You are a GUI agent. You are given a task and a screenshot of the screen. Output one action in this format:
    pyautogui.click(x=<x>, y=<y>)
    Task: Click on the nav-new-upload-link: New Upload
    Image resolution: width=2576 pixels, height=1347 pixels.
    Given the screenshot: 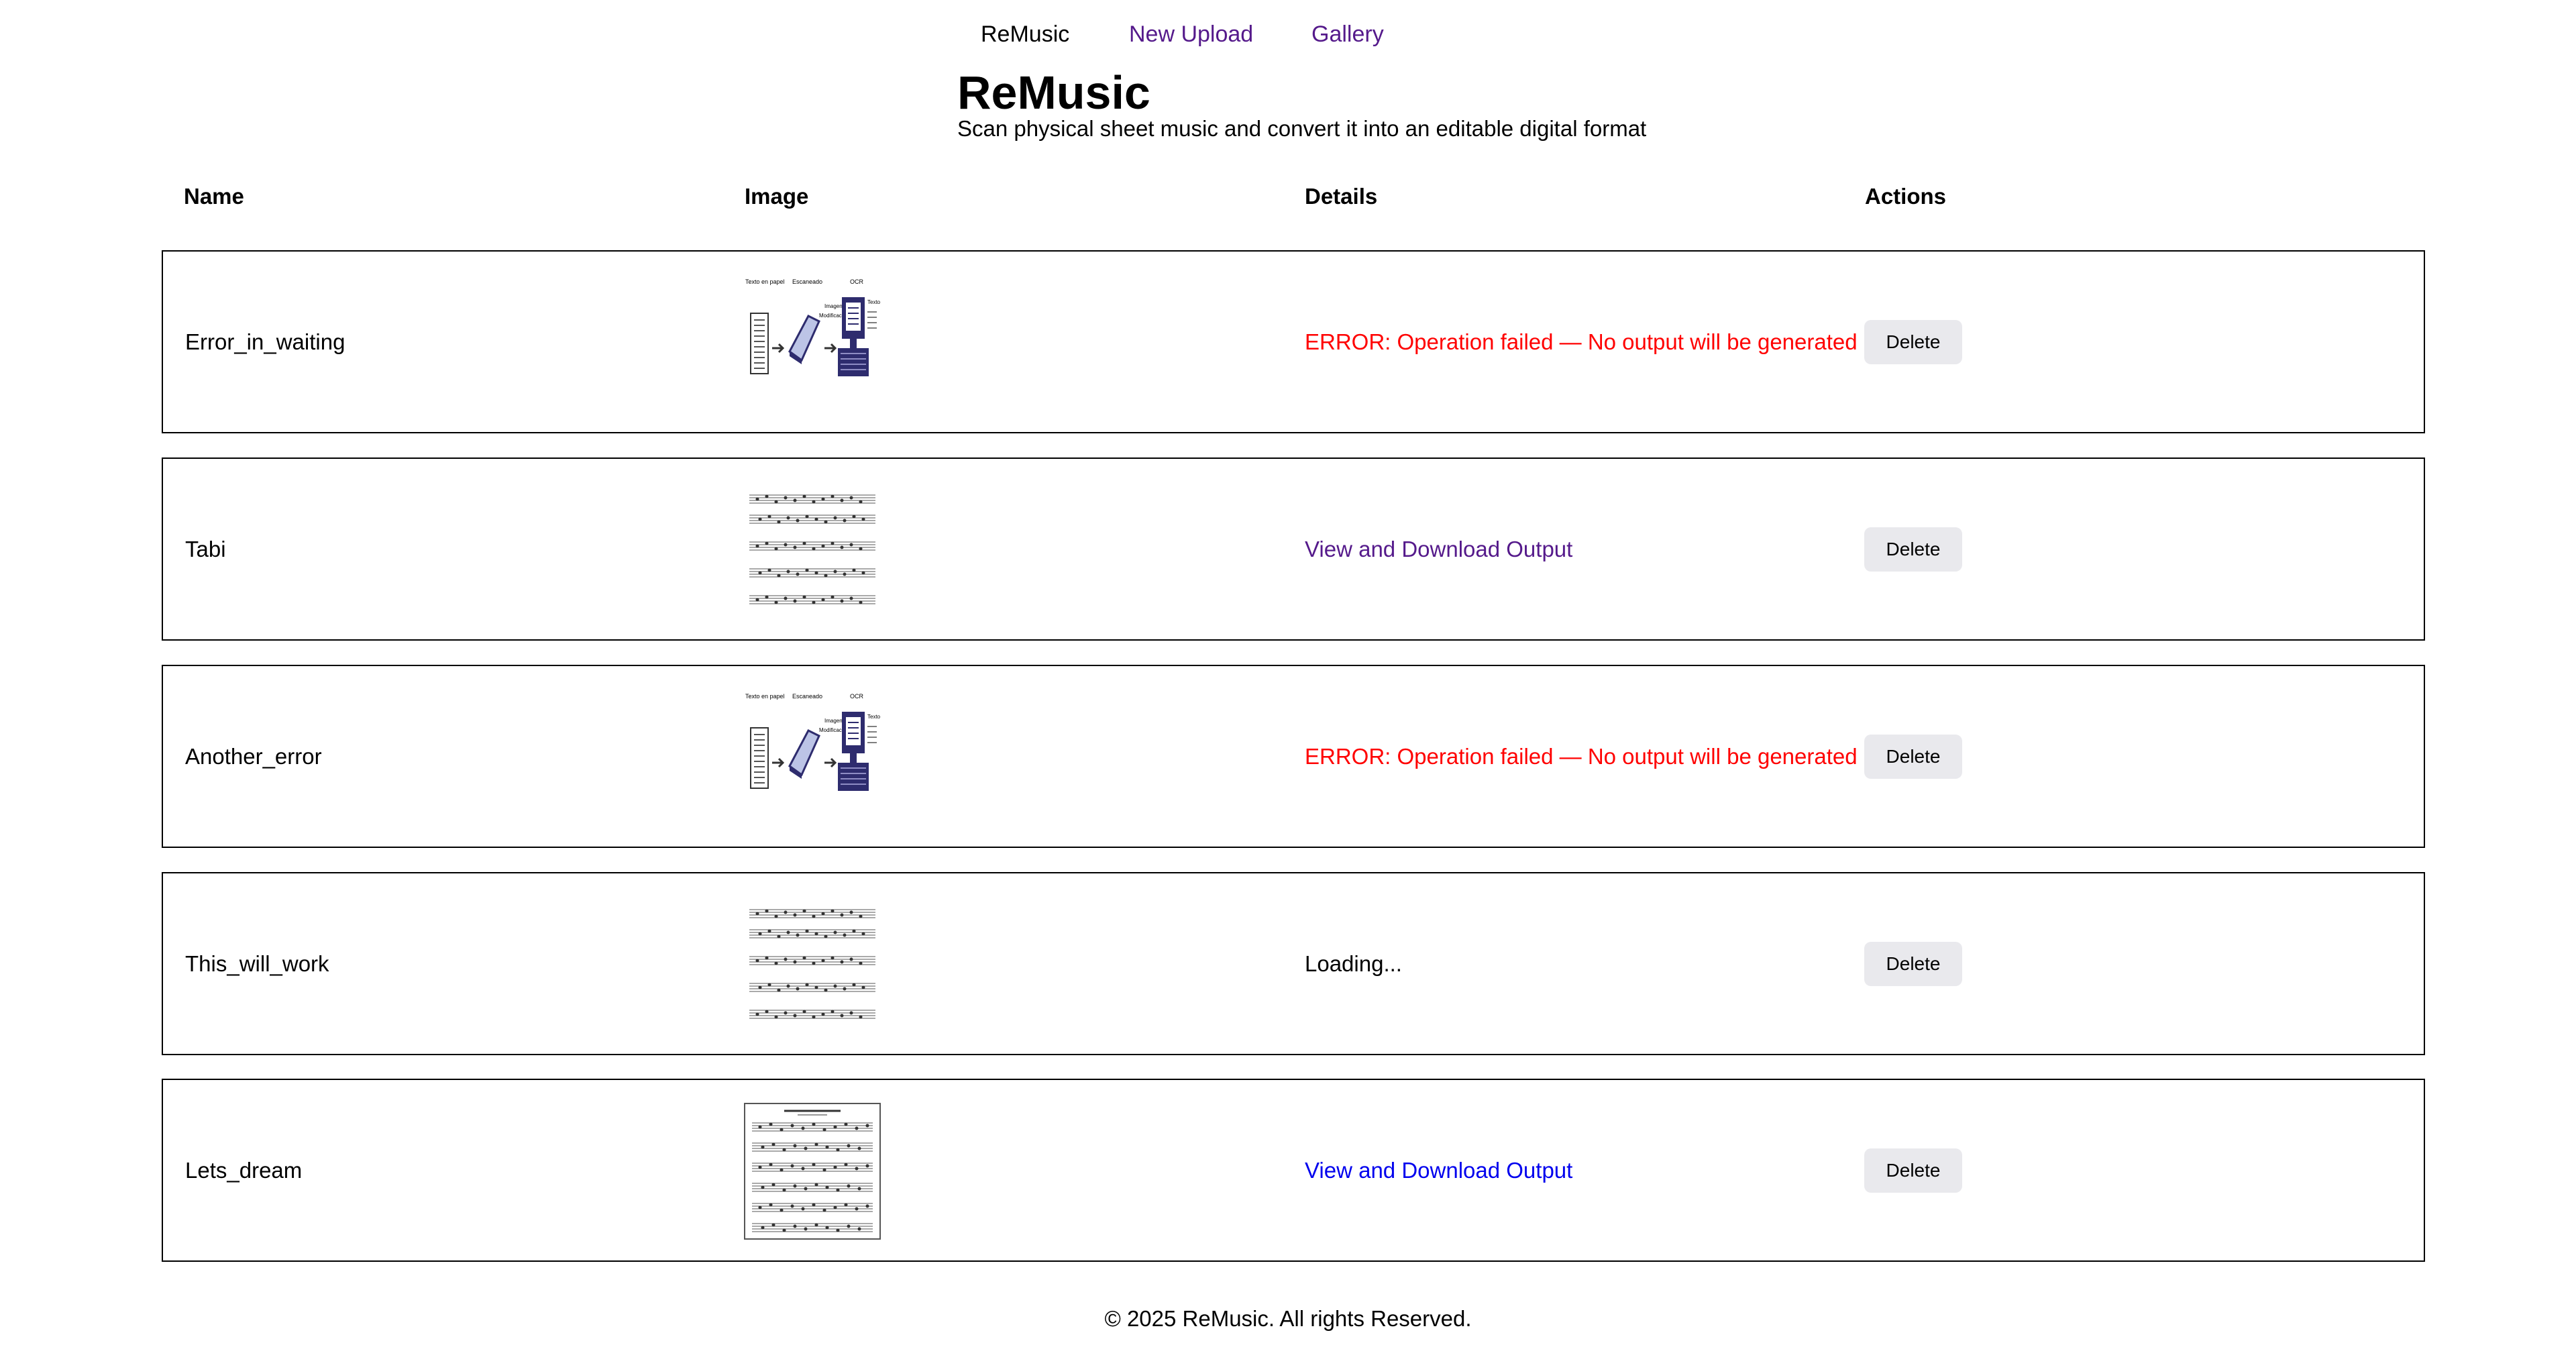 What is the action you would take?
    pyautogui.click(x=1191, y=34)
    